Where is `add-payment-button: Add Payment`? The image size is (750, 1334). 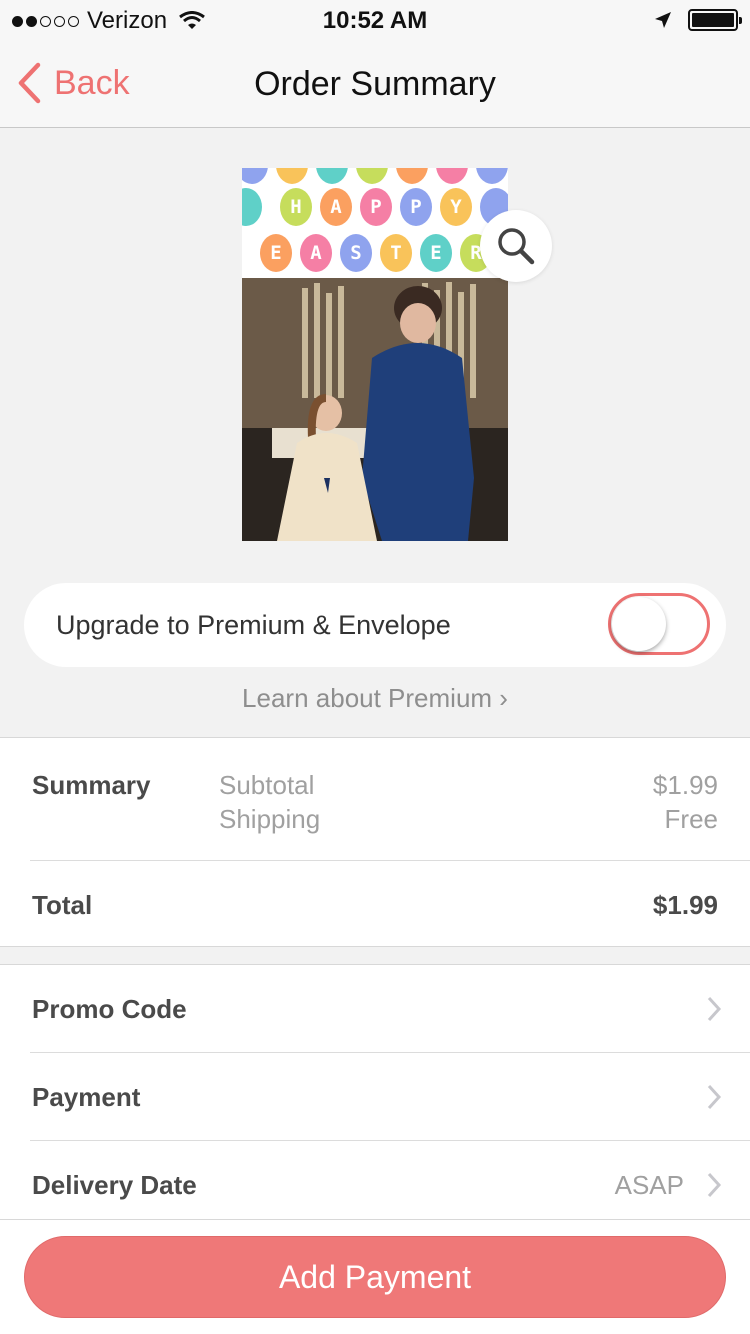
add-payment-button: Add Payment is located at coordinates (375, 1277).